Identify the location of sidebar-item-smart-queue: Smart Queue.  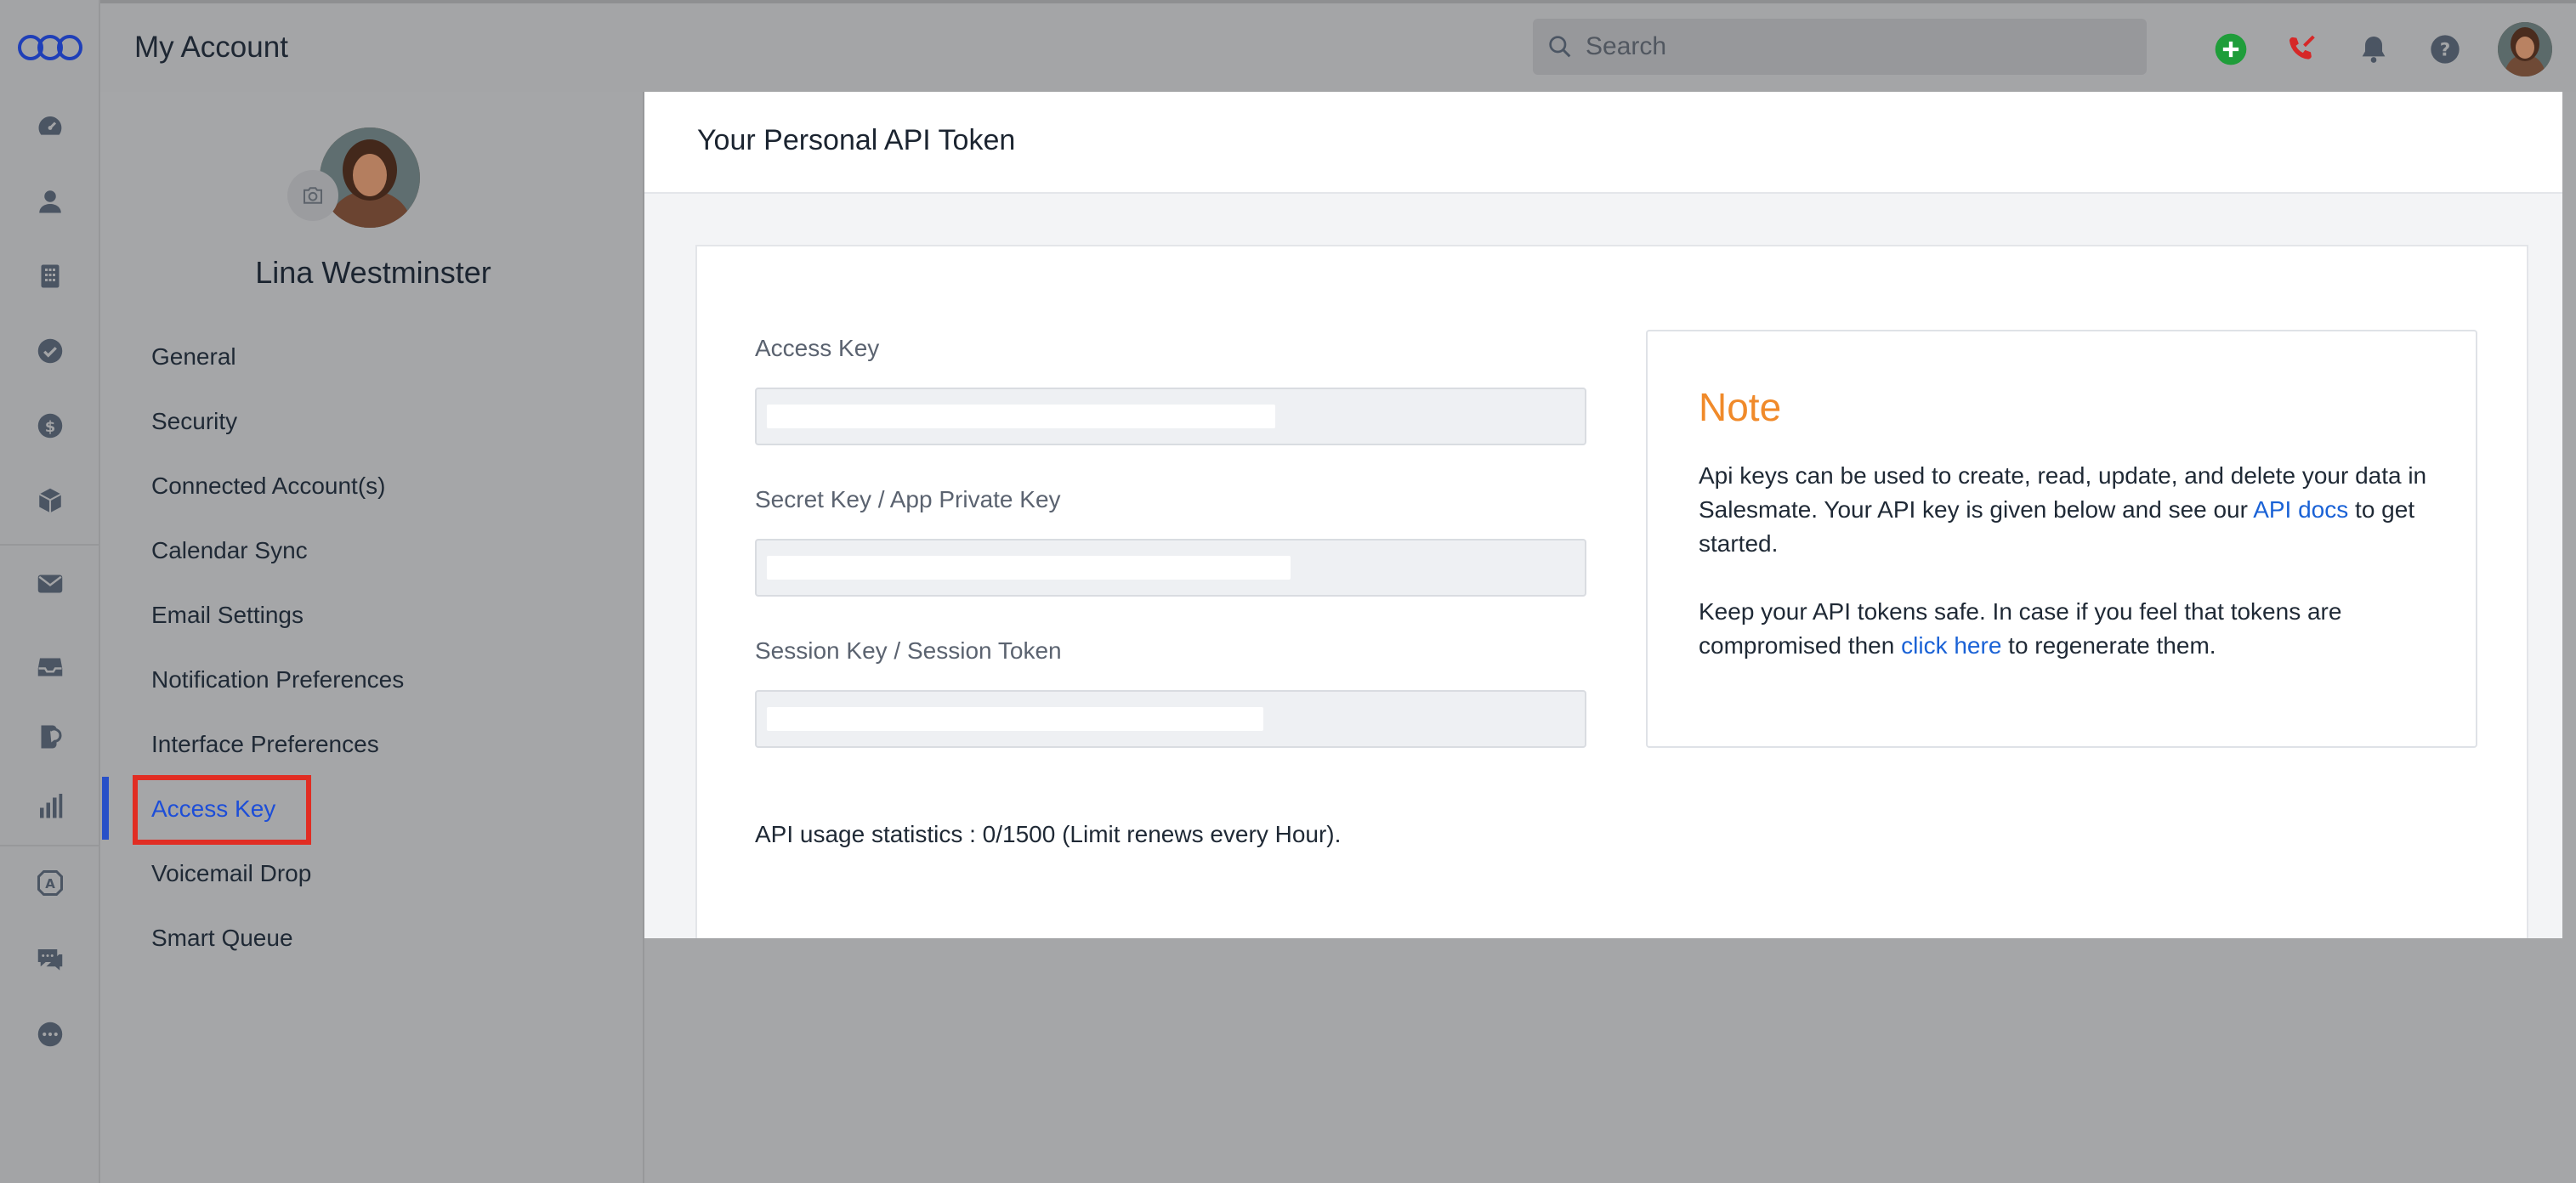
(222, 938).